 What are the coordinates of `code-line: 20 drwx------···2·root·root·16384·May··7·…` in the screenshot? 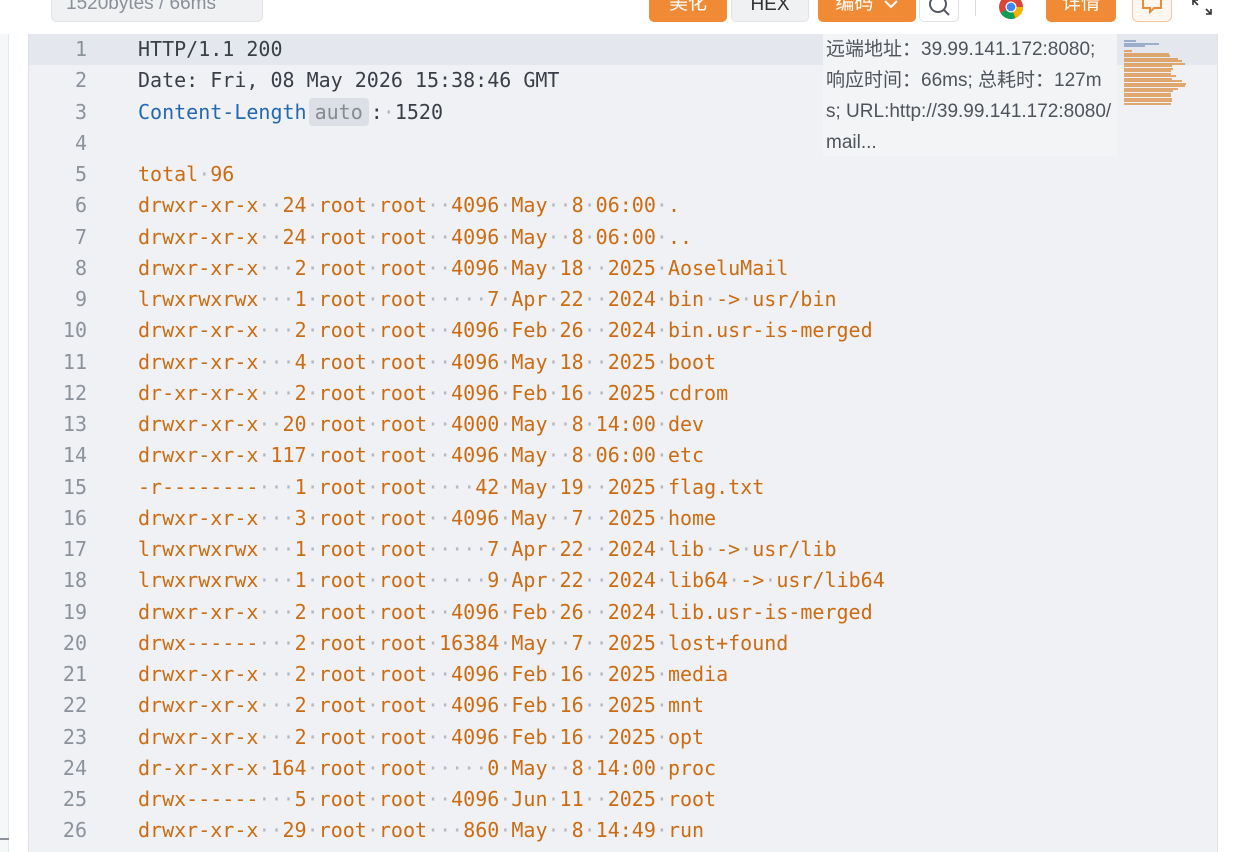 It's located at (623, 643).